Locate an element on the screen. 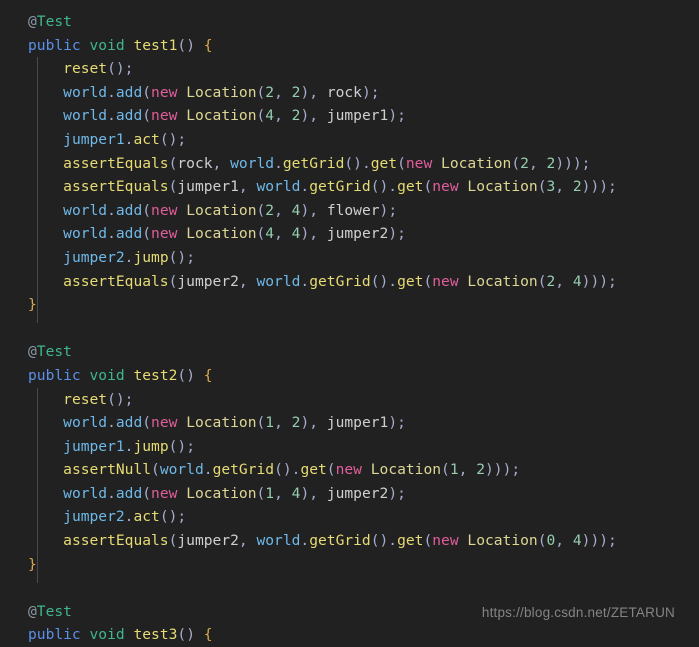 This screenshot has height=647, width=699. code-token: test1 is located at coordinates (155, 45).